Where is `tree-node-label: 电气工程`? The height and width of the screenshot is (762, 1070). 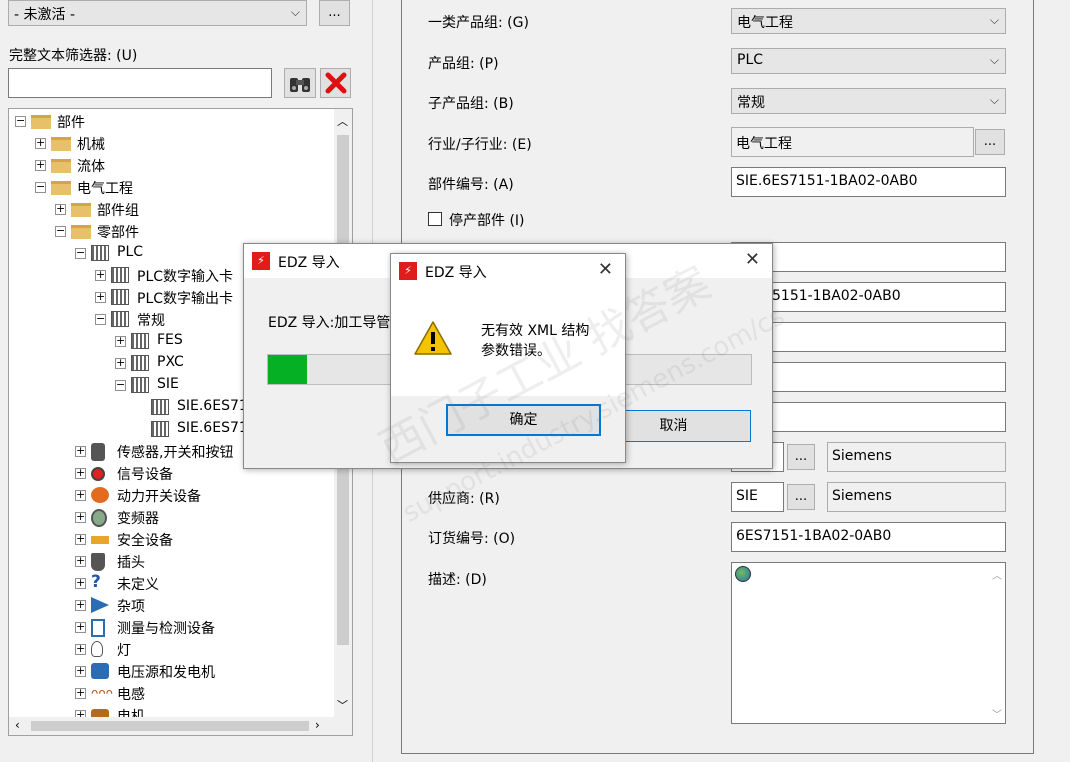 tree-node-label: 电气工程 is located at coordinates (105, 189).